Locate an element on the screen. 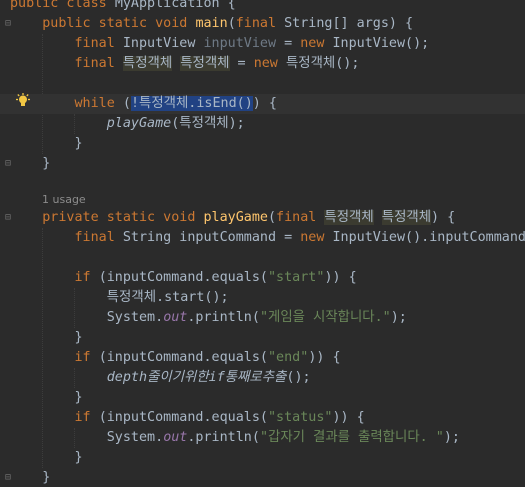 The height and width of the screenshot is (487, 525). code-line: System.out.println("게임을 시작합니다."); is located at coordinates (262, 318).